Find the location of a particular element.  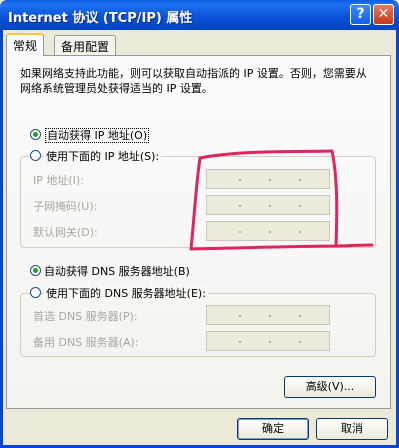

alternate-dns-label: 备用 DNS 服务器(A): is located at coordinates (86, 342).